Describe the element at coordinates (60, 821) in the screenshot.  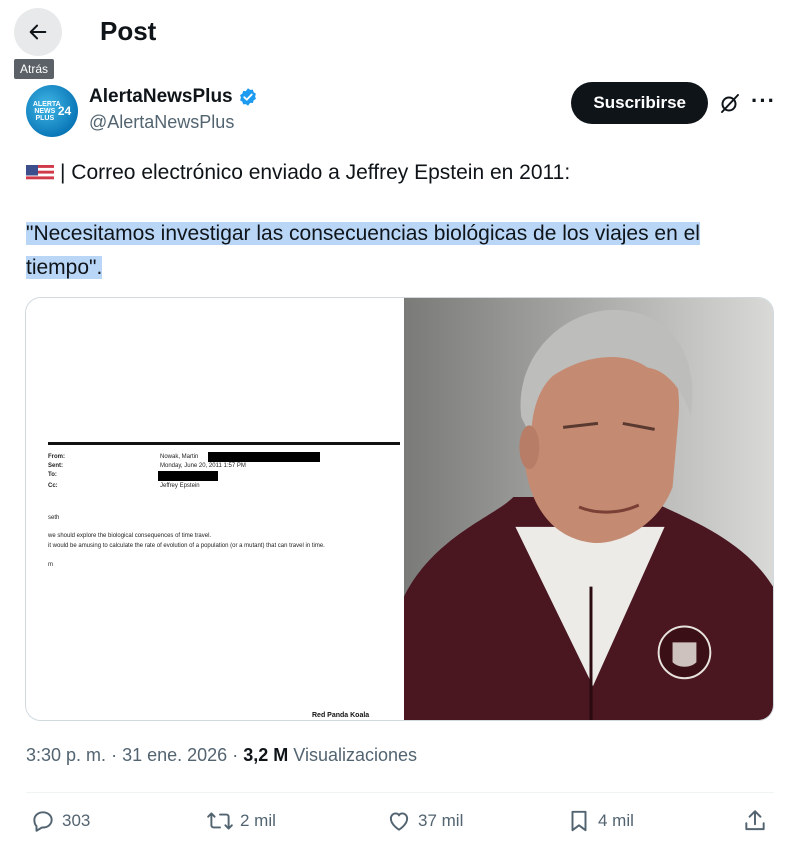
I see `reply-button: 303` at that location.